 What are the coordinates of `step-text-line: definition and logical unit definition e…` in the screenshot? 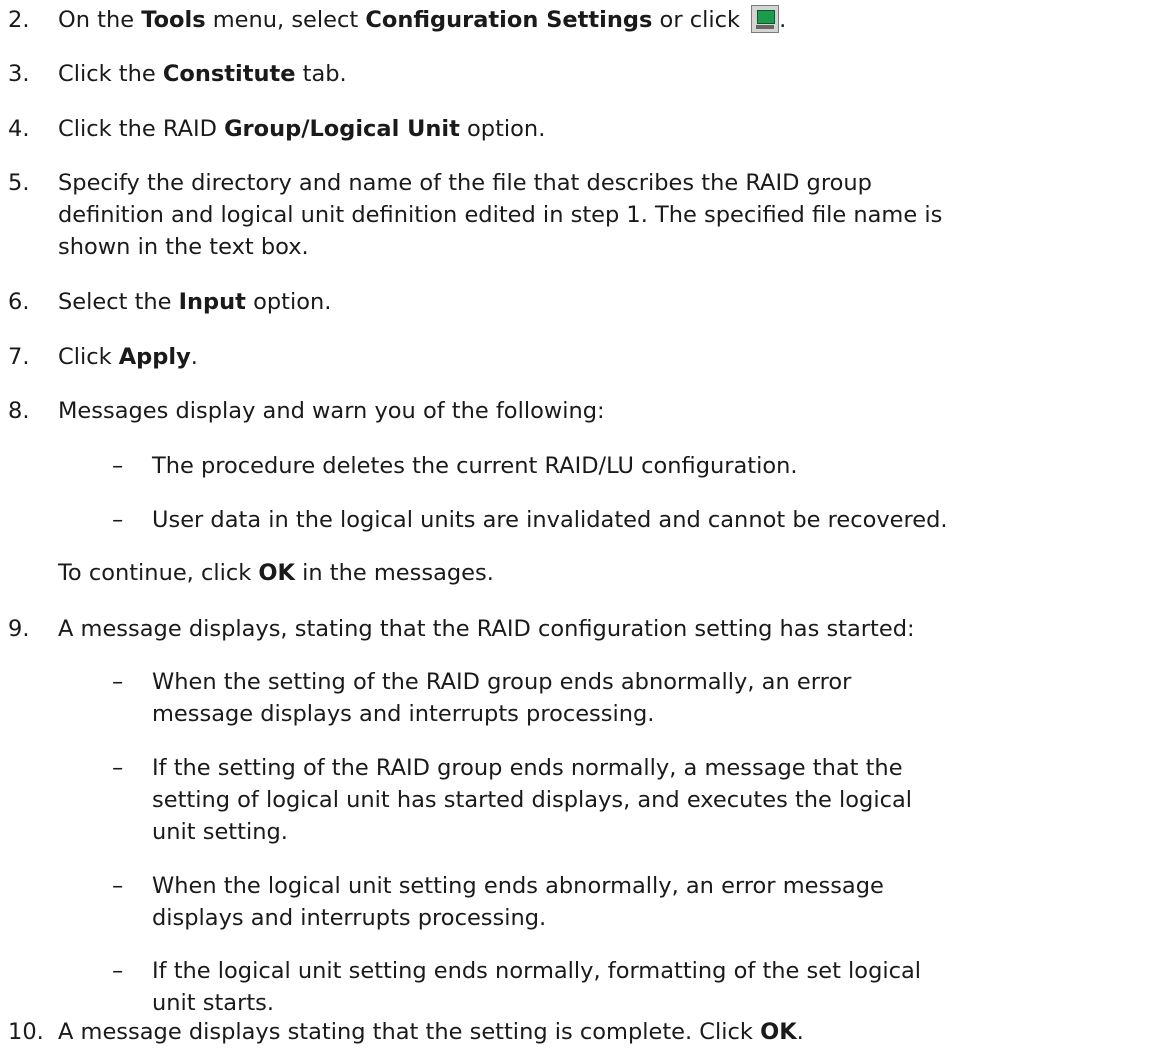 It's located at (500, 215).